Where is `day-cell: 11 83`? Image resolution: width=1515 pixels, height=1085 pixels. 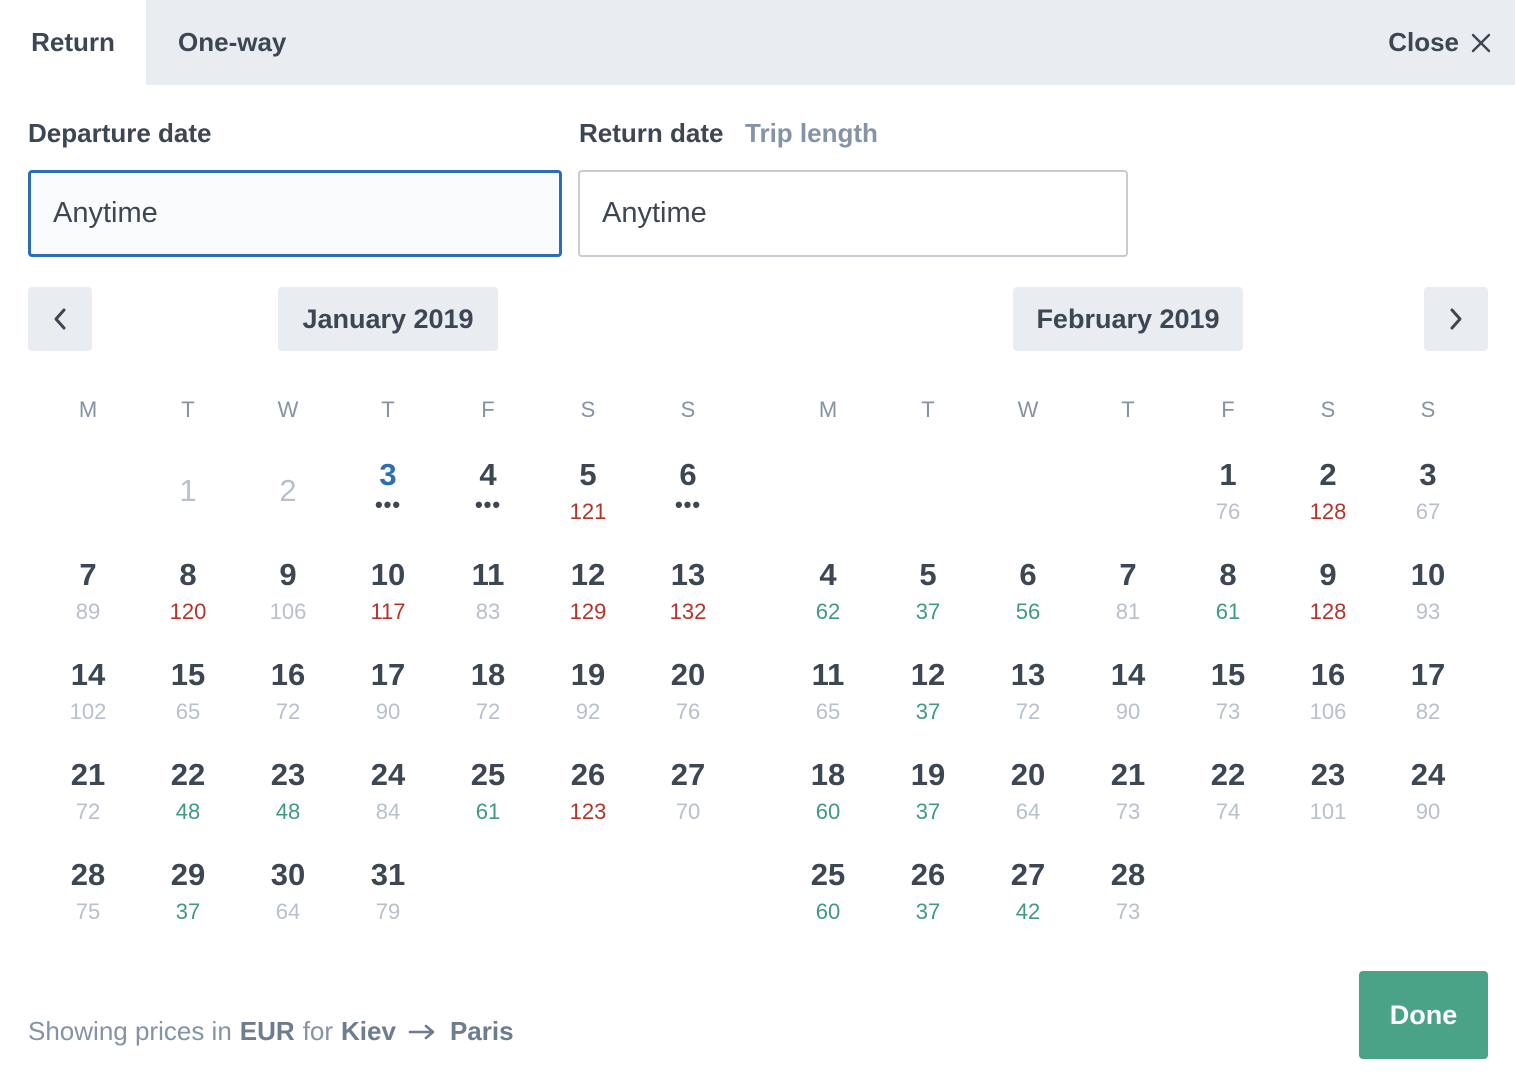
day-cell: 11 83 is located at coordinates (488, 600).